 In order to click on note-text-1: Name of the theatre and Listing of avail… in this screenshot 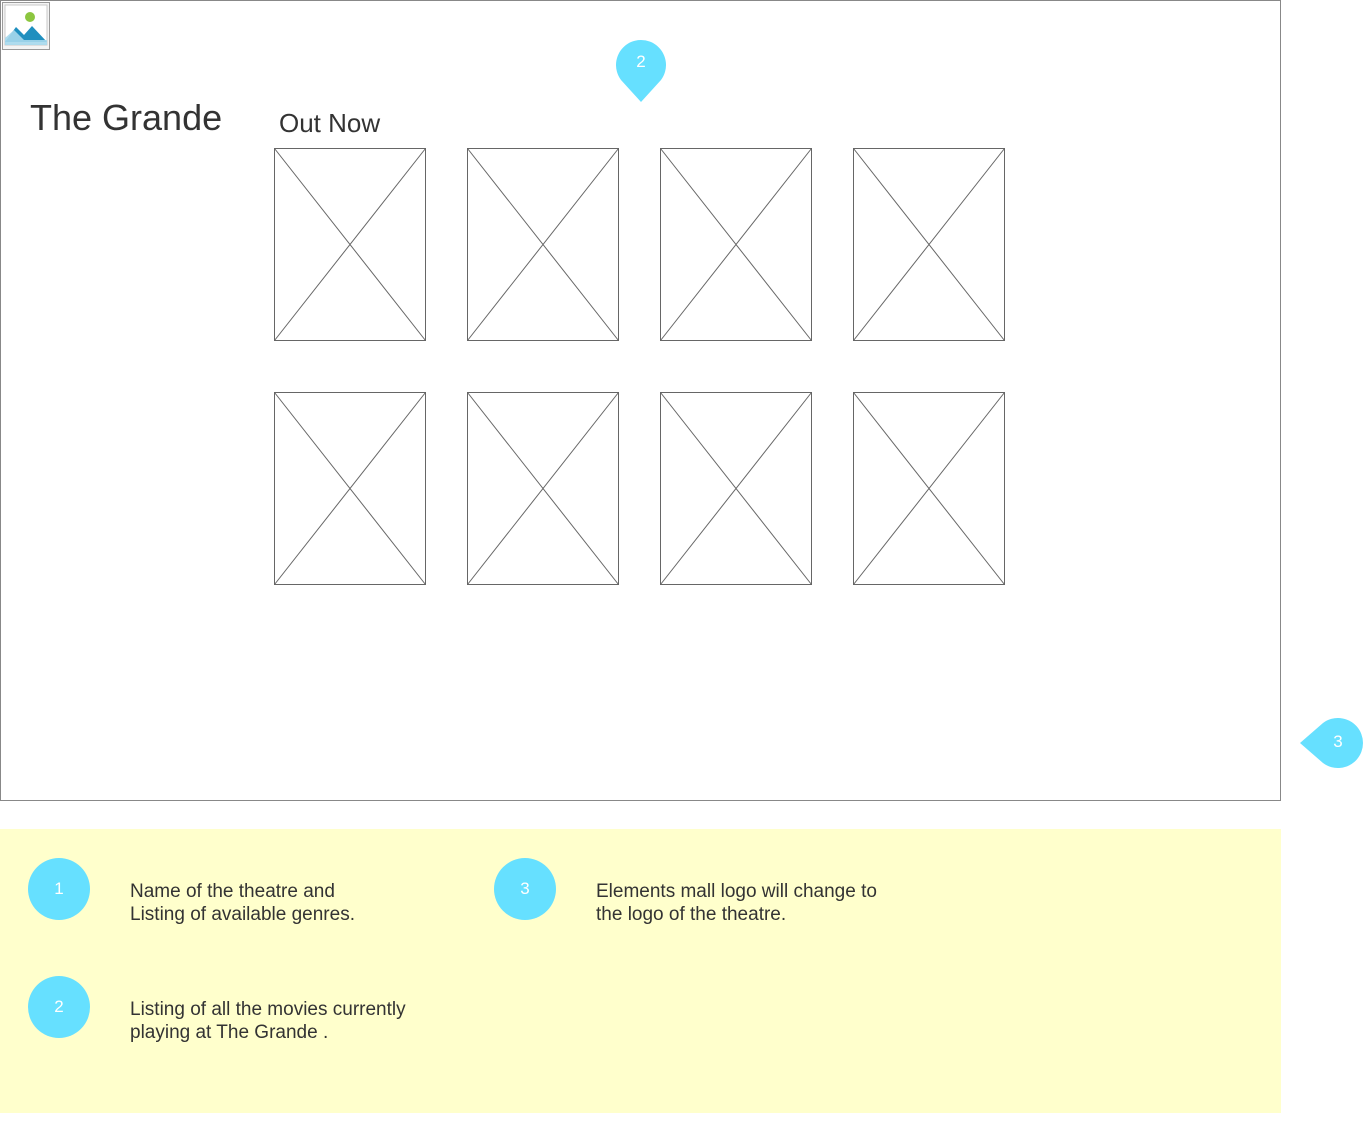, I will do `click(242, 903)`.